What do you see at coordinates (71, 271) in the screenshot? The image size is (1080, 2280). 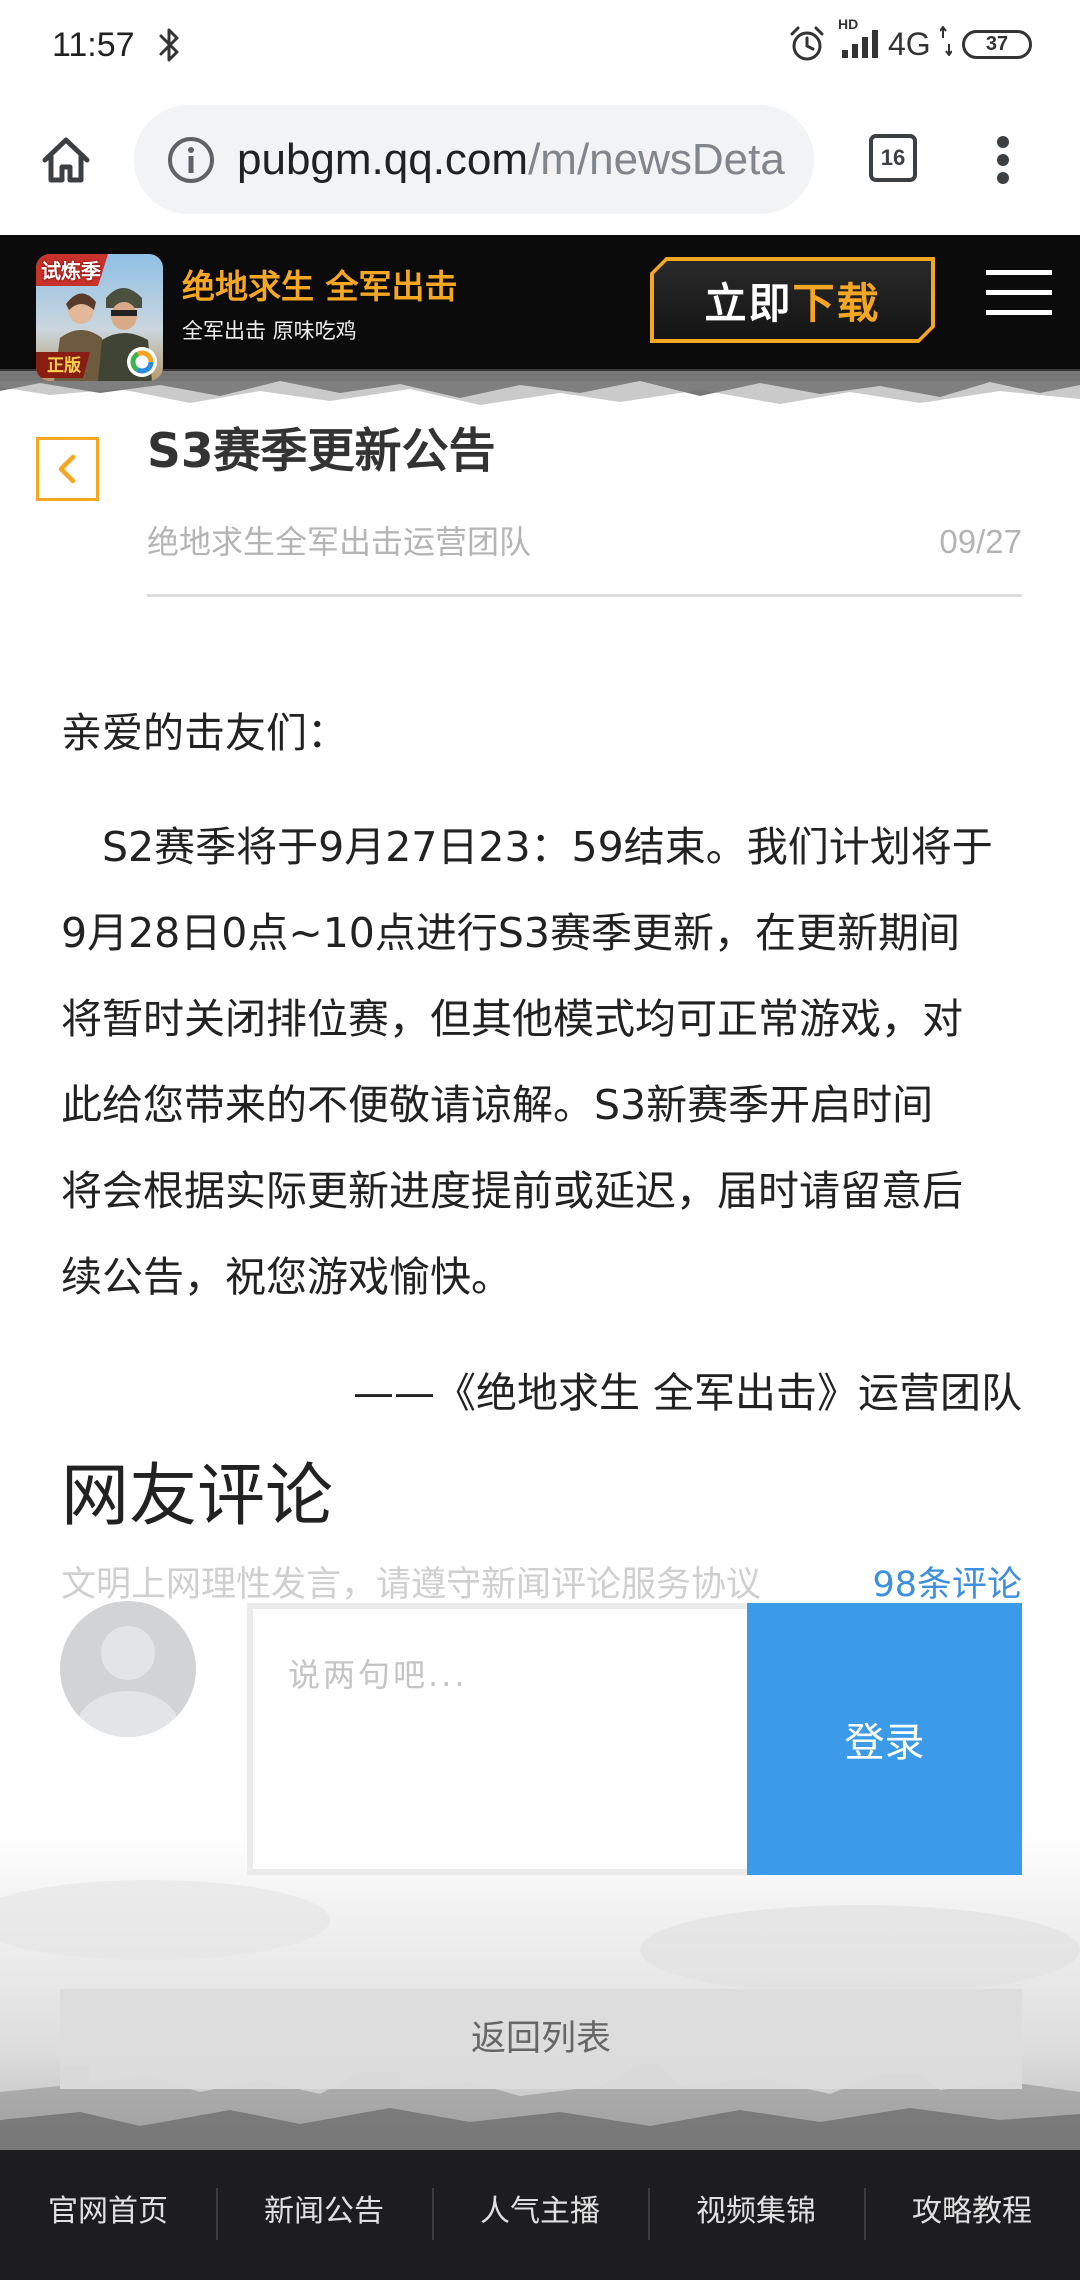 I see `logo-badge-season: 试炼季` at bounding box center [71, 271].